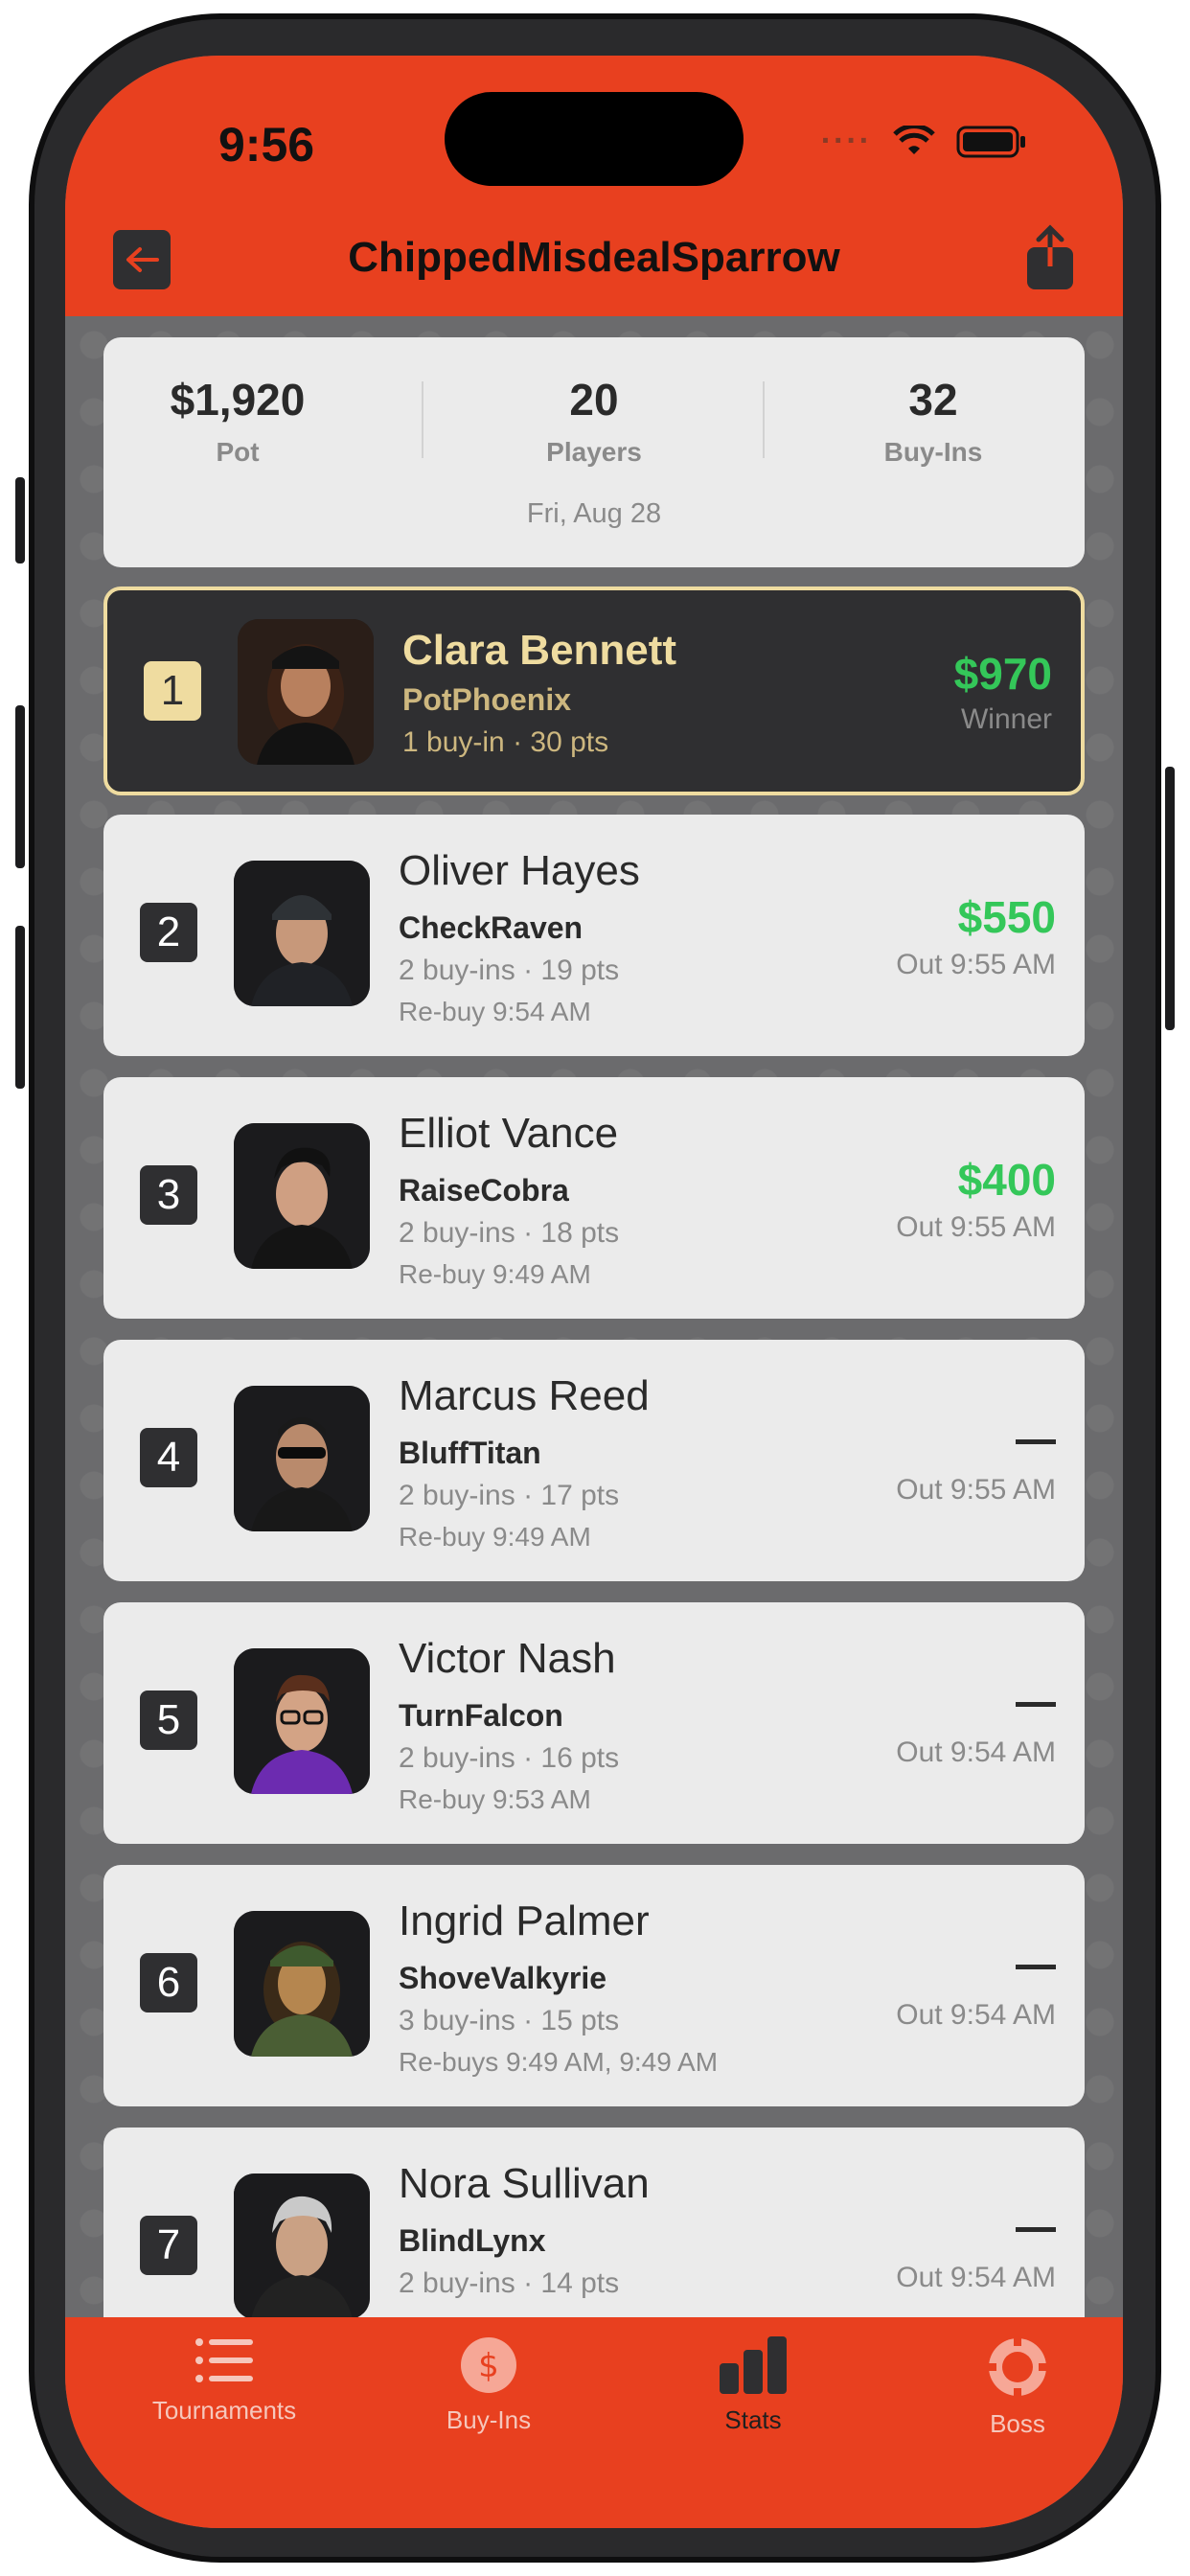 This screenshot has width=1190, height=2576. Describe the element at coordinates (525, 2183) in the screenshot. I see `player-name: Nora Sullivan` at that location.